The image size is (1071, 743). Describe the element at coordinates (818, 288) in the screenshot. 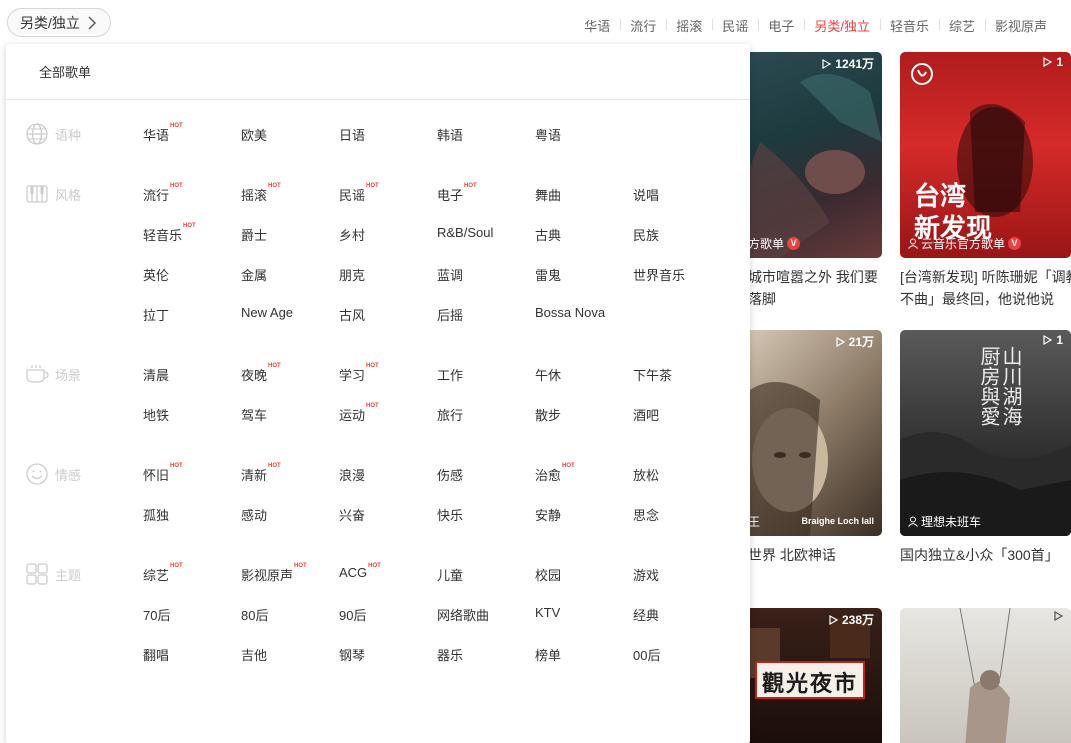

I see `playlist-title: 城市喧嚣之外 我们要 落脚` at that location.